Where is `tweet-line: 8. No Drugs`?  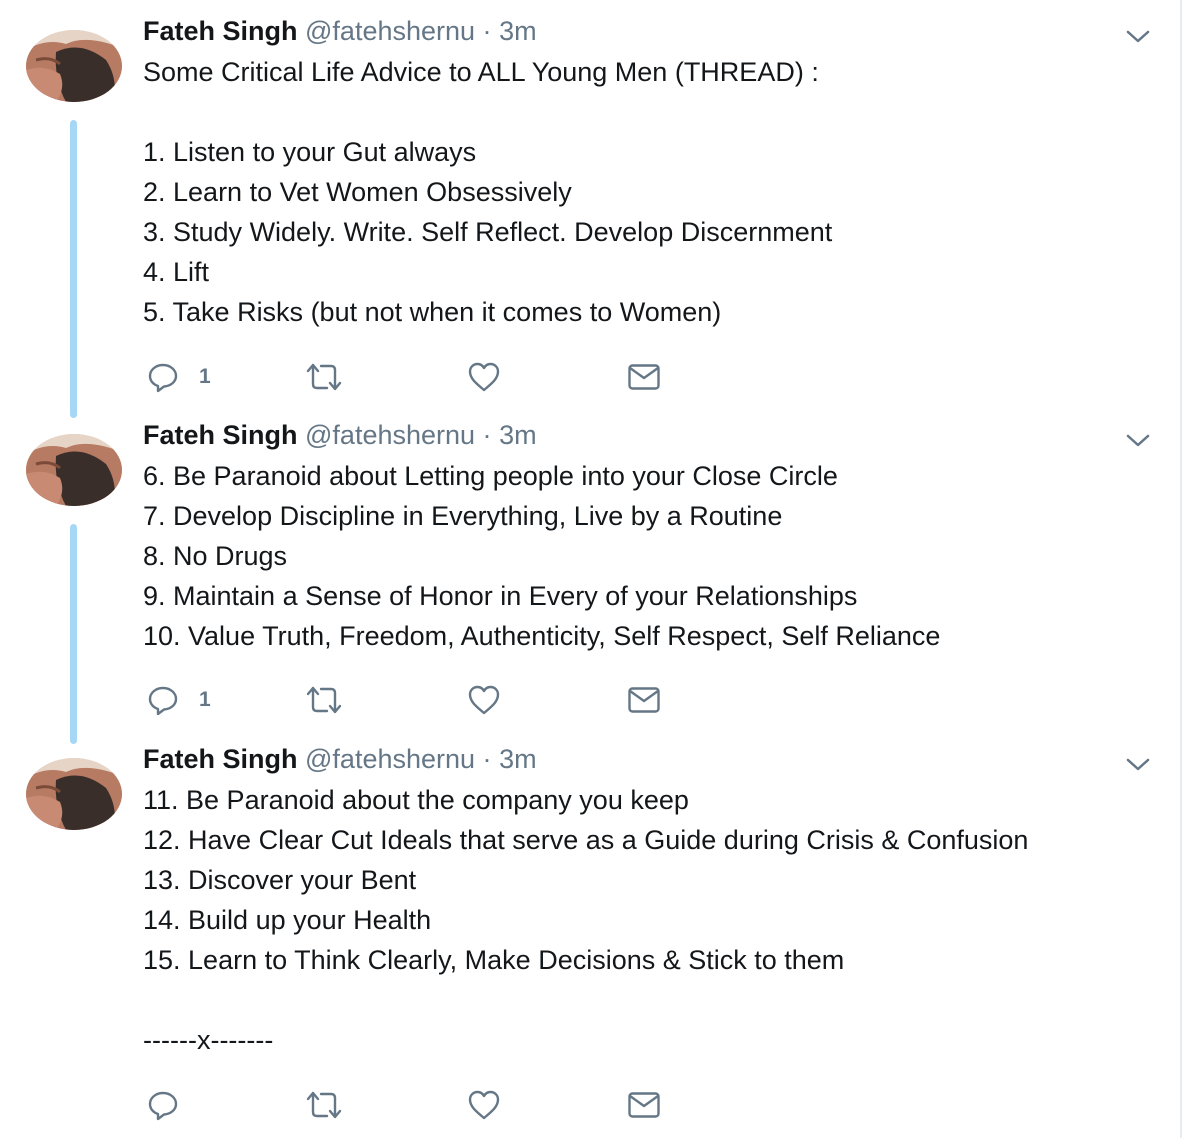
tweet-line: 8. No Drugs is located at coordinates (215, 556).